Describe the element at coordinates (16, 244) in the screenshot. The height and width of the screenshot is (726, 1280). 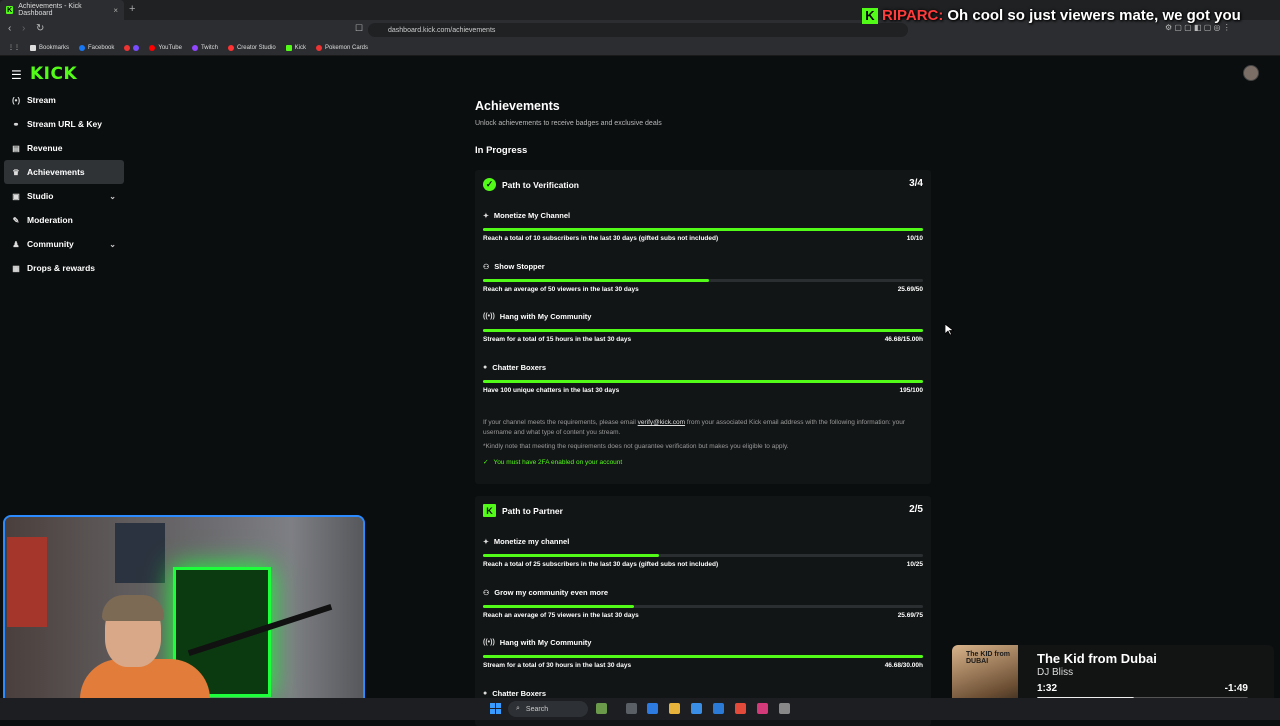
I see `community-icon: ♟` at that location.